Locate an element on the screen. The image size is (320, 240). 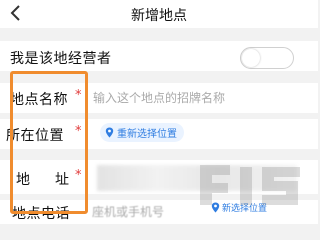
page-title: 新增地点 is located at coordinates (159, 16).